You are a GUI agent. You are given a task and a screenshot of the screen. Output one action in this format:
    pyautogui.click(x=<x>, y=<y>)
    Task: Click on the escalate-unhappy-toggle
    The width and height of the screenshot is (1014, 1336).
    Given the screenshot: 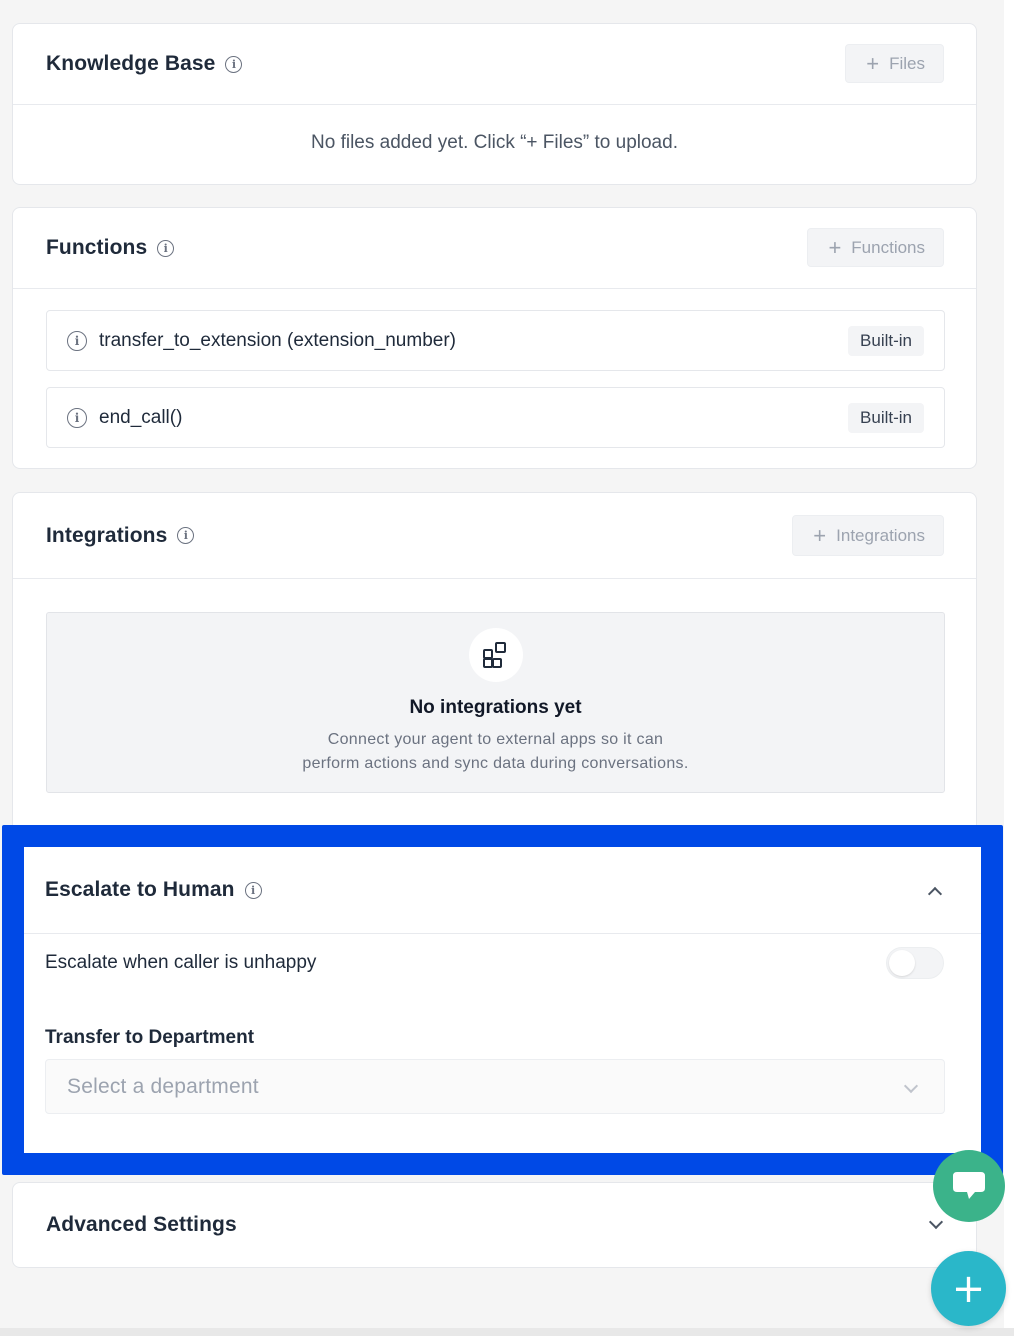 What is the action you would take?
    pyautogui.click(x=915, y=963)
    